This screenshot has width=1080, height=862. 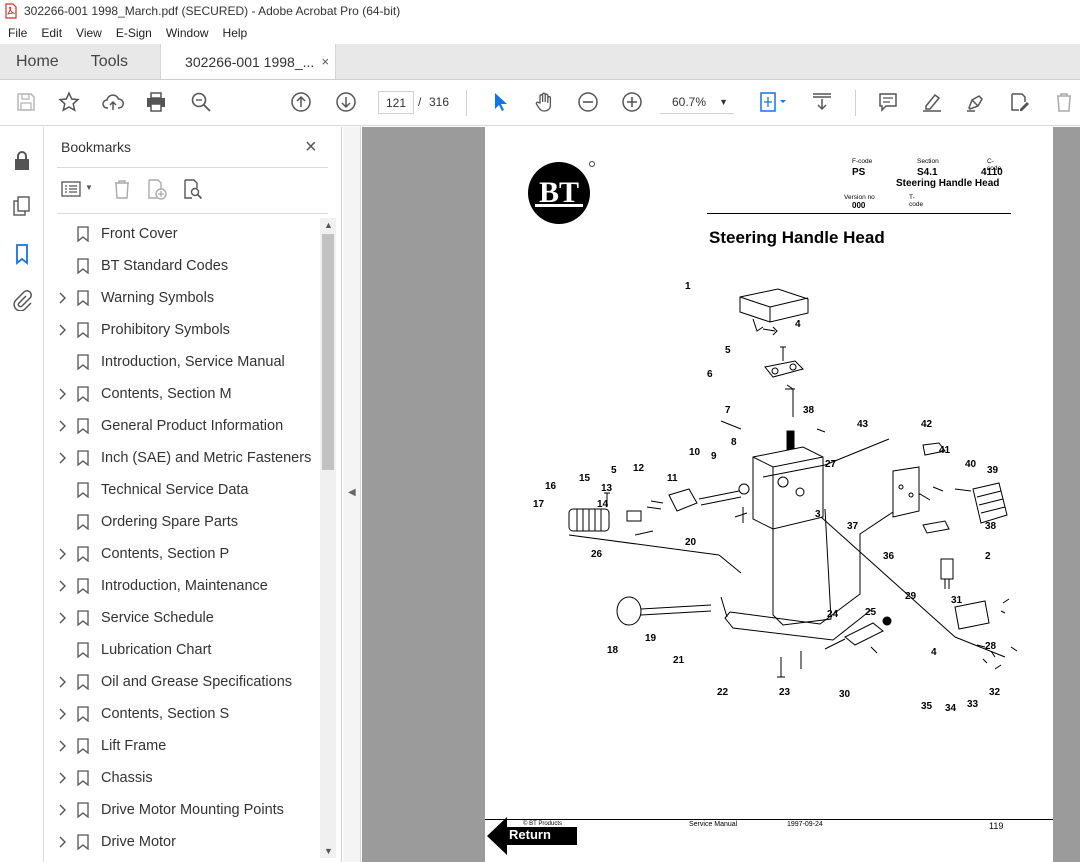 What do you see at coordinates (192, 189) in the screenshot?
I see `find-bookmark-icon` at bounding box center [192, 189].